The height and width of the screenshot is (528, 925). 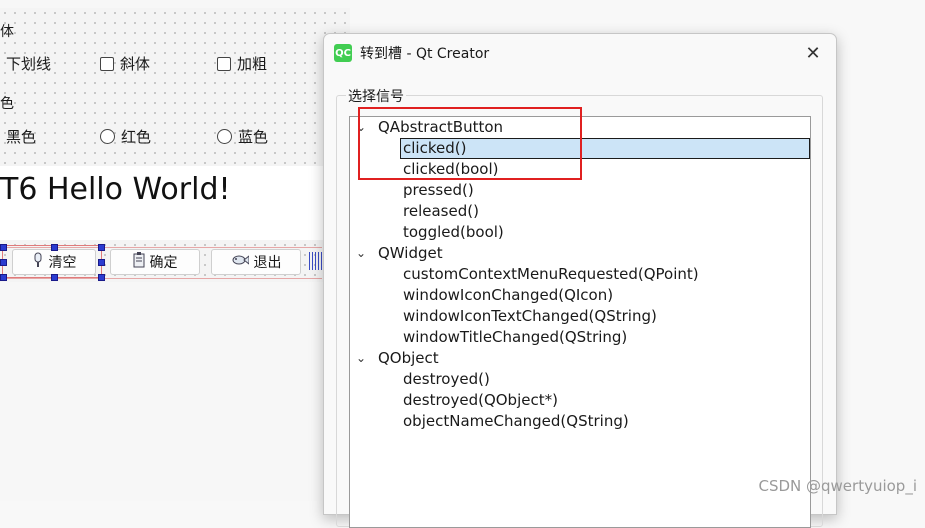 What do you see at coordinates (516, 421) in the screenshot?
I see `tree-item-label: objectNameChanged(QString)` at bounding box center [516, 421].